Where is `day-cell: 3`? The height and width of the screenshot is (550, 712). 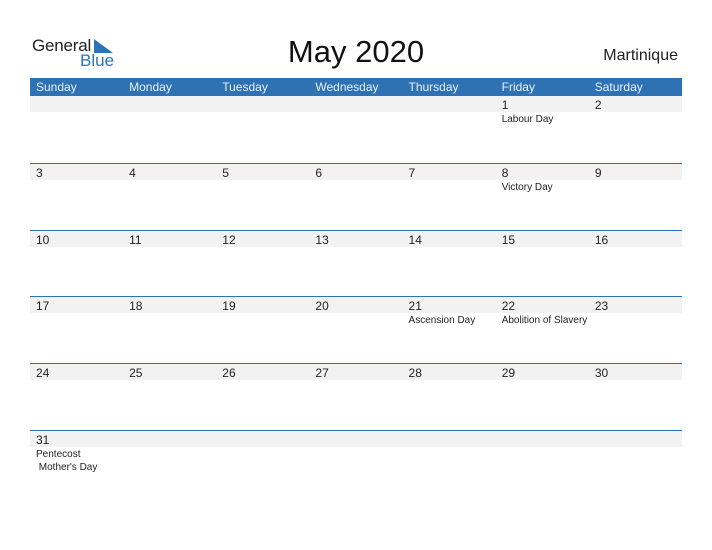
day-cell: 3 is located at coordinates (76, 197).